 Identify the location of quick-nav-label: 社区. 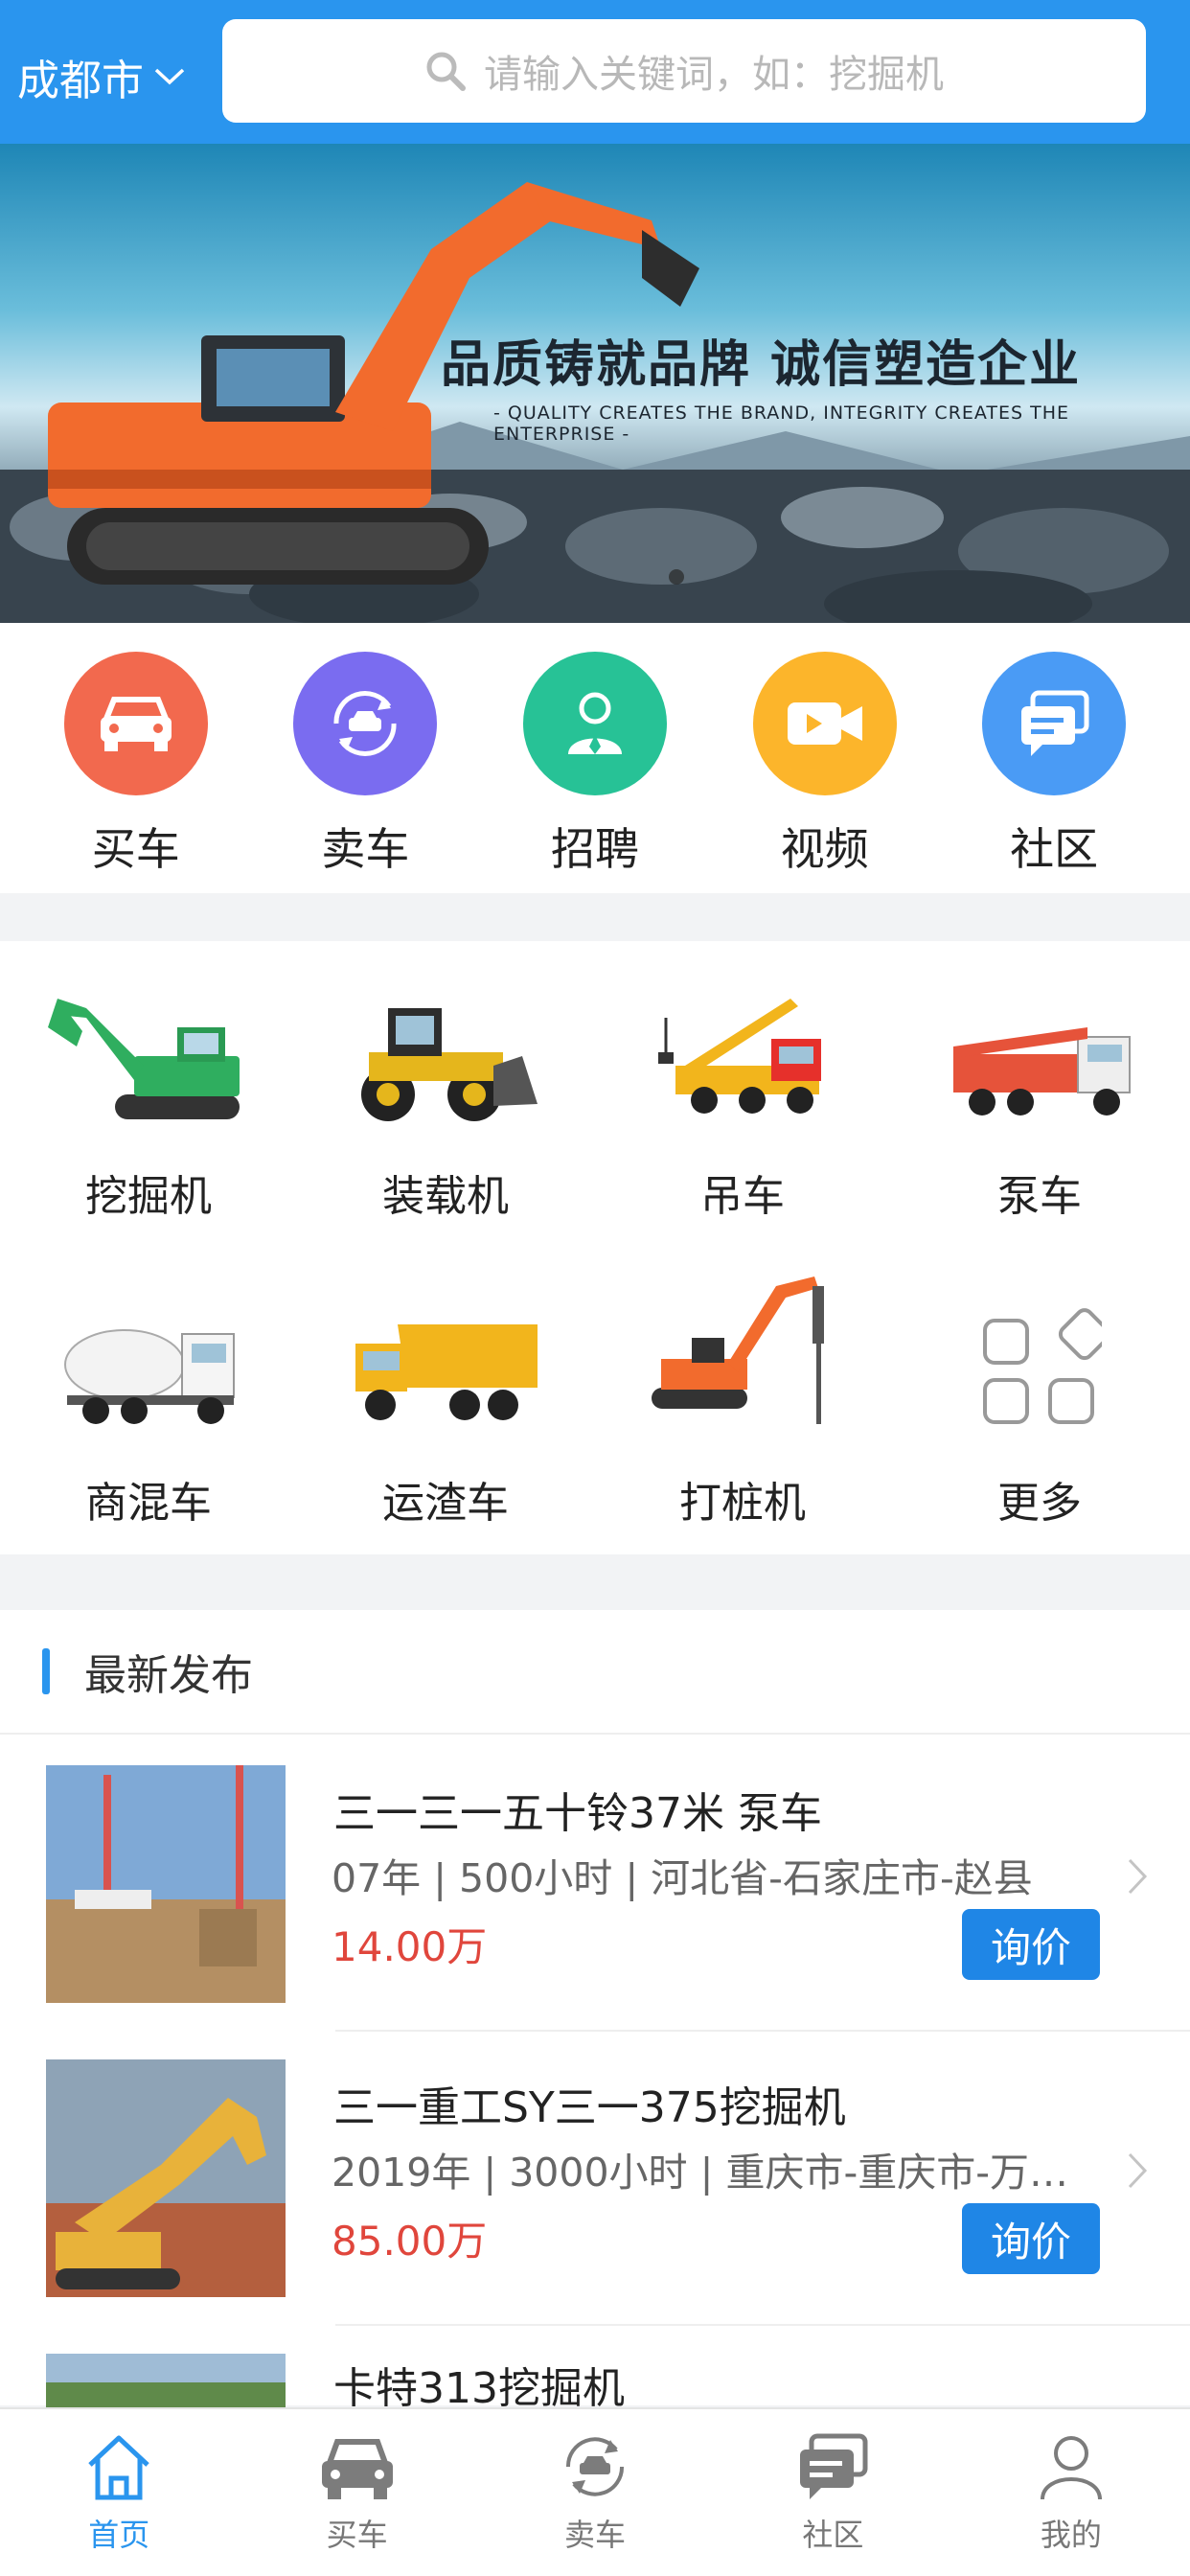
(1054, 849).